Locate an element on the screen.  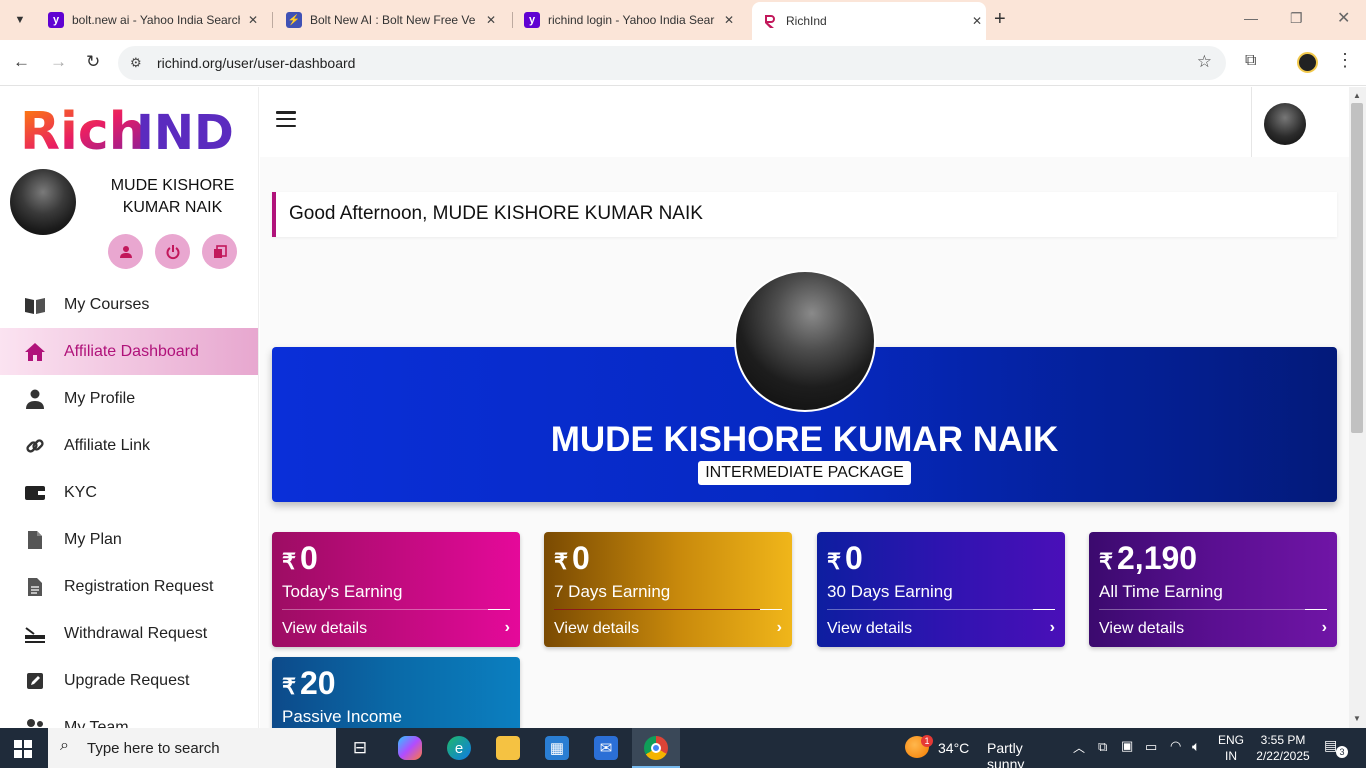
browser-tab: y richind login - Yahoo India Sear ✕ is located at coordinates (629, 20).